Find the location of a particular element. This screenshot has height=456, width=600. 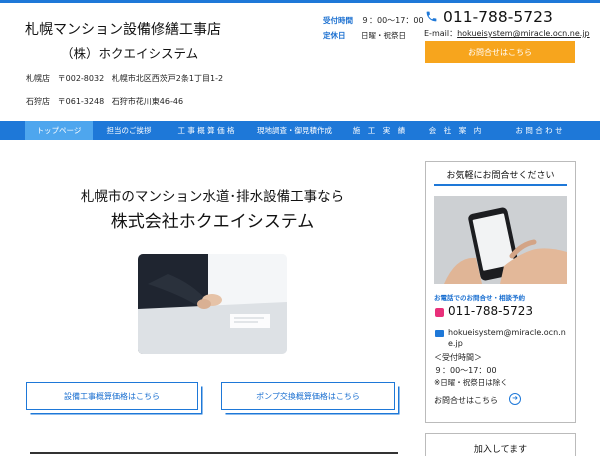

header-phone-number: 011-788-5723 is located at coordinates (498, 17).